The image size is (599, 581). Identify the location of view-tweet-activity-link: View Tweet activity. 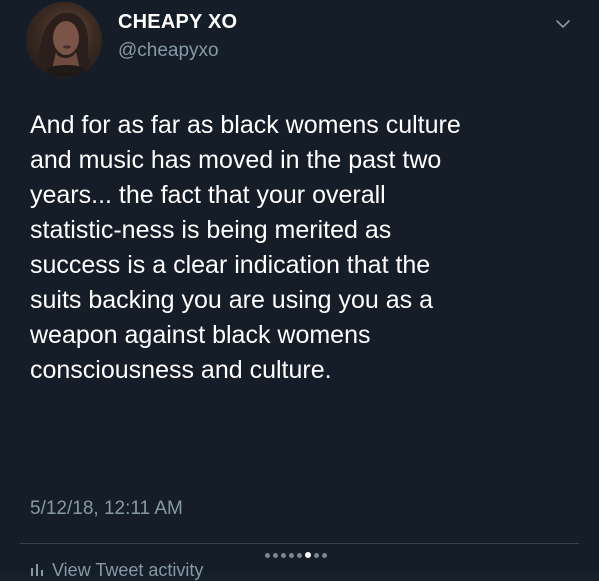
(116, 570).